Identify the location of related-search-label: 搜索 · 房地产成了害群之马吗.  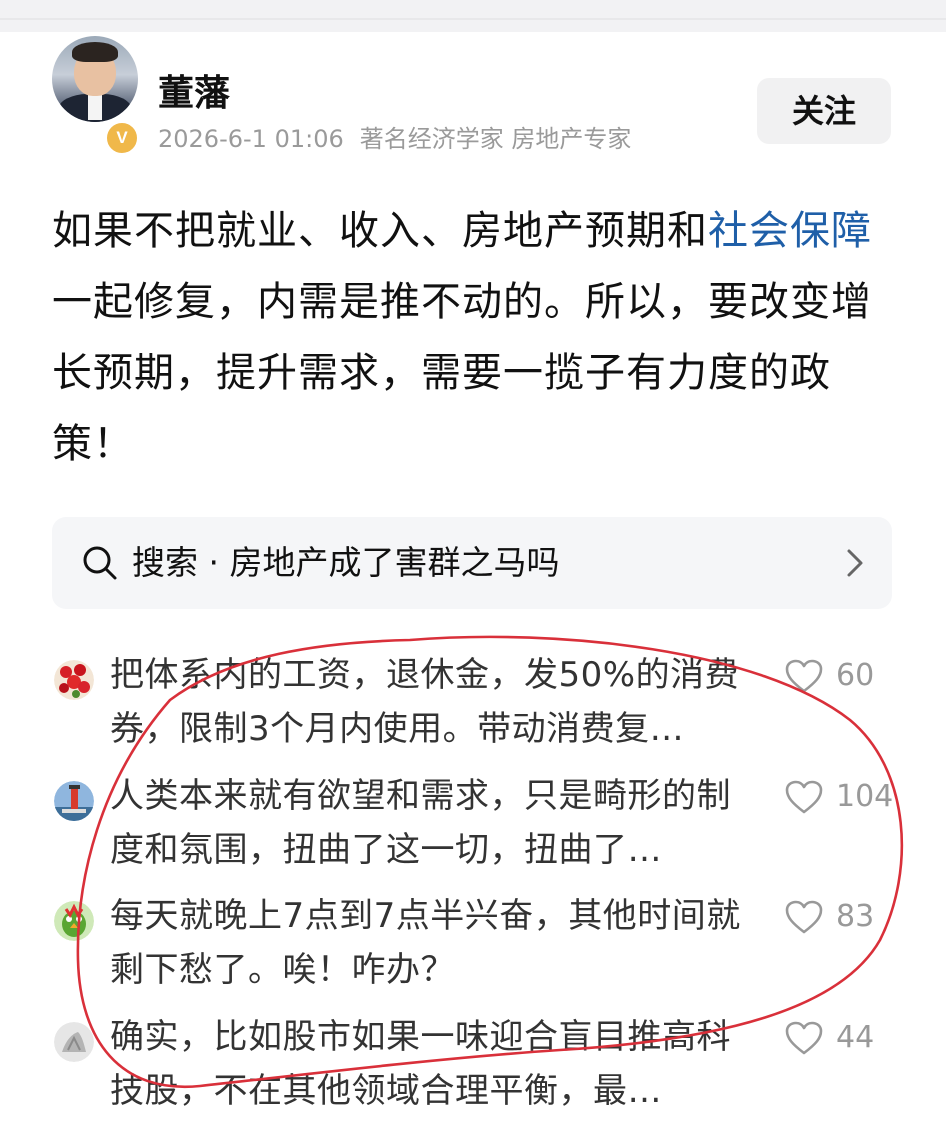
(346, 562).